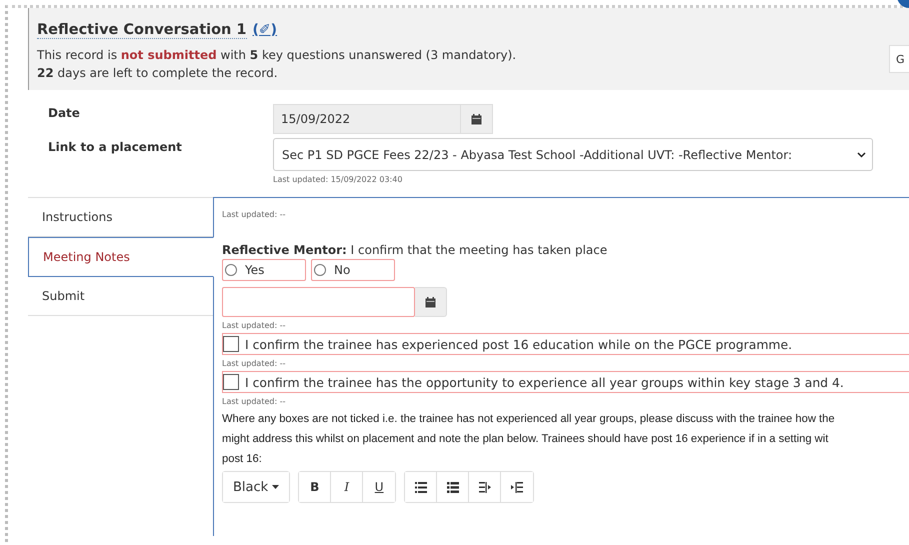  I want to click on tab: Submit, so click(120, 296).